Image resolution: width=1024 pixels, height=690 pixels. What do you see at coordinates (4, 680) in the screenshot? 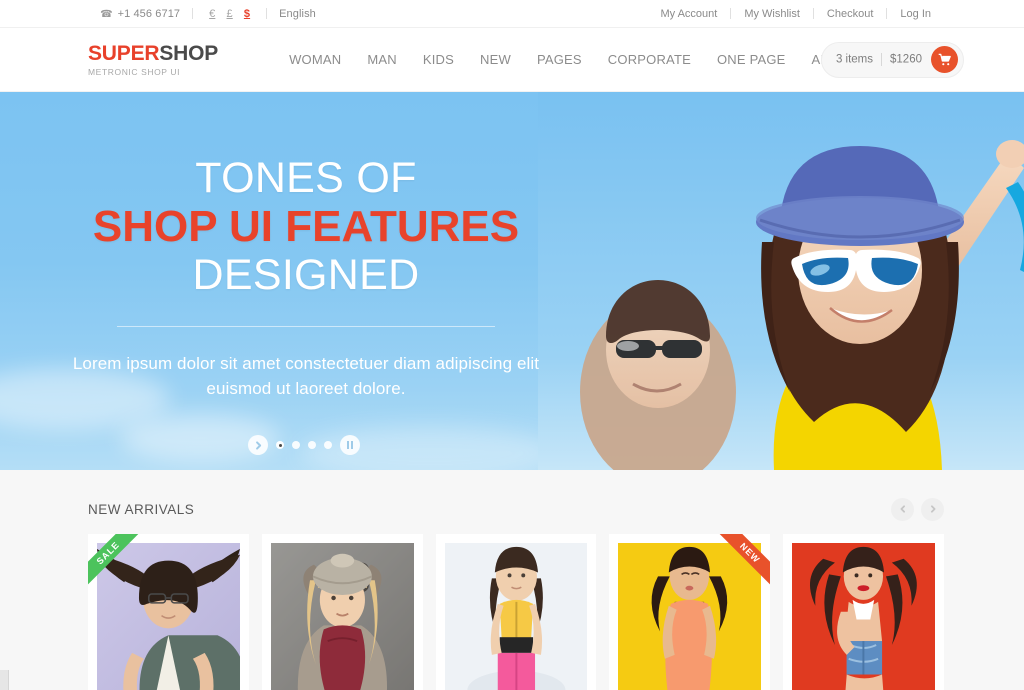
I see `scrollbar-corner` at bounding box center [4, 680].